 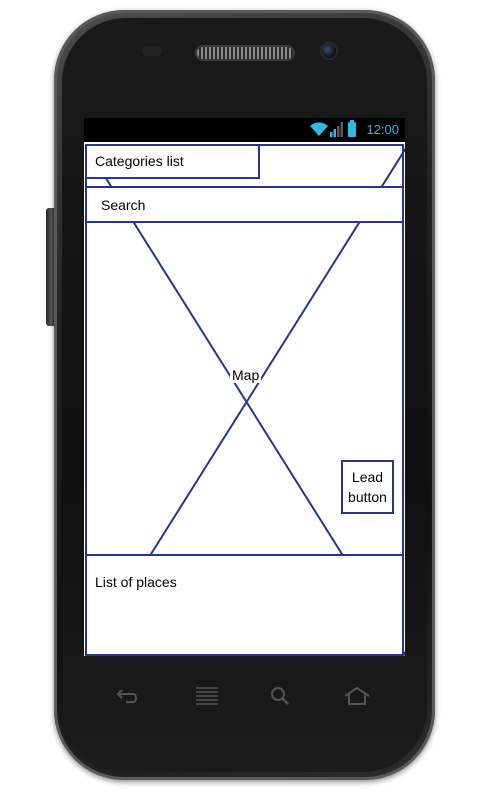 What do you see at coordinates (244, 204) in the screenshot?
I see `search-field: Search` at bounding box center [244, 204].